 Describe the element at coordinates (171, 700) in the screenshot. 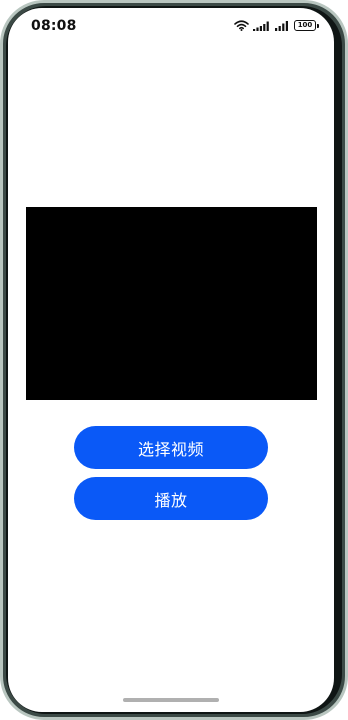

I see `home-indicator` at that location.